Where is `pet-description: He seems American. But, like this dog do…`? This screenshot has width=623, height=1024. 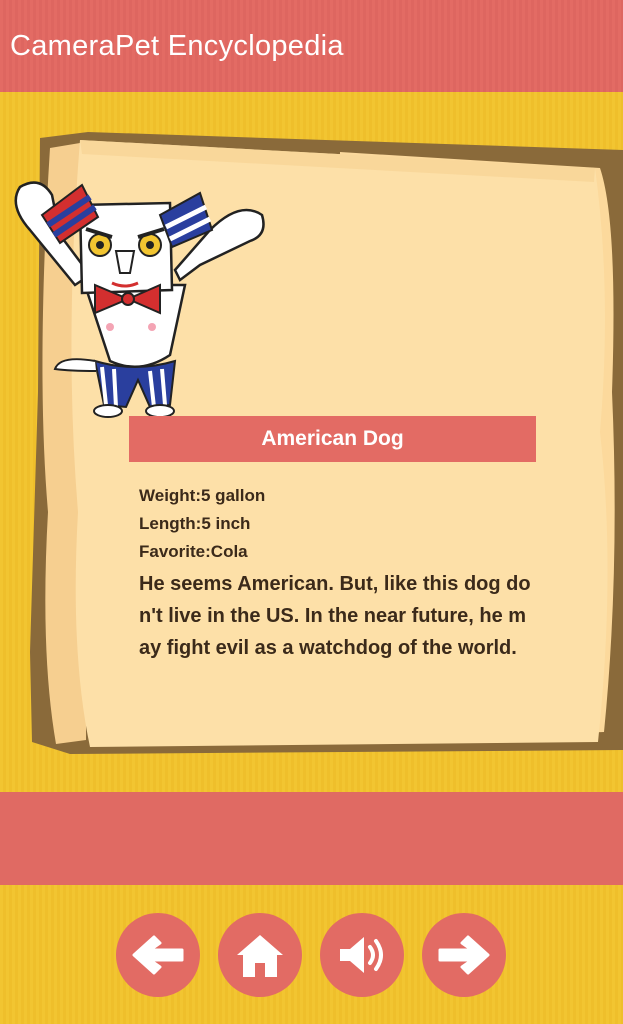
pet-description: He seems American. But, like this dog do… is located at coordinates (335, 616).